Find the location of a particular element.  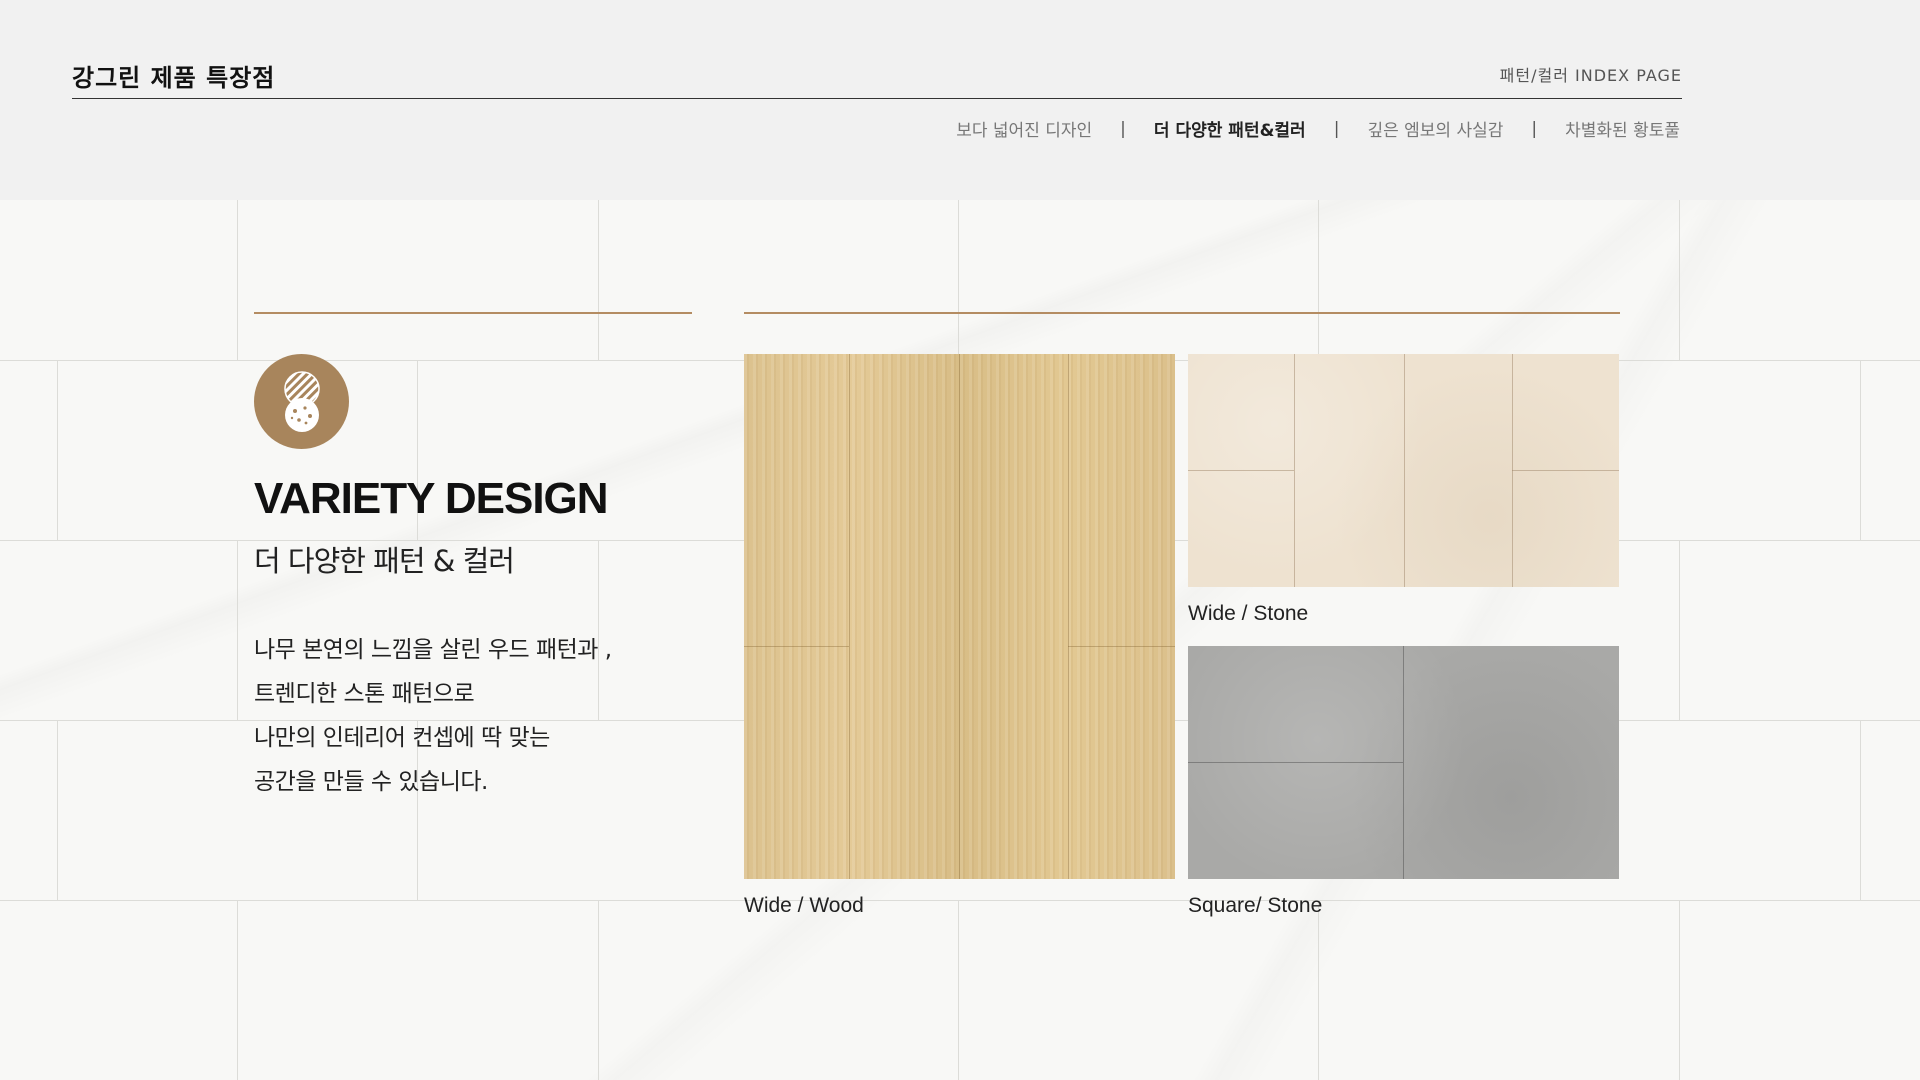

description-line: 나무 본연의 느낌을 살린 우드 패턴과 , is located at coordinates (433, 650).